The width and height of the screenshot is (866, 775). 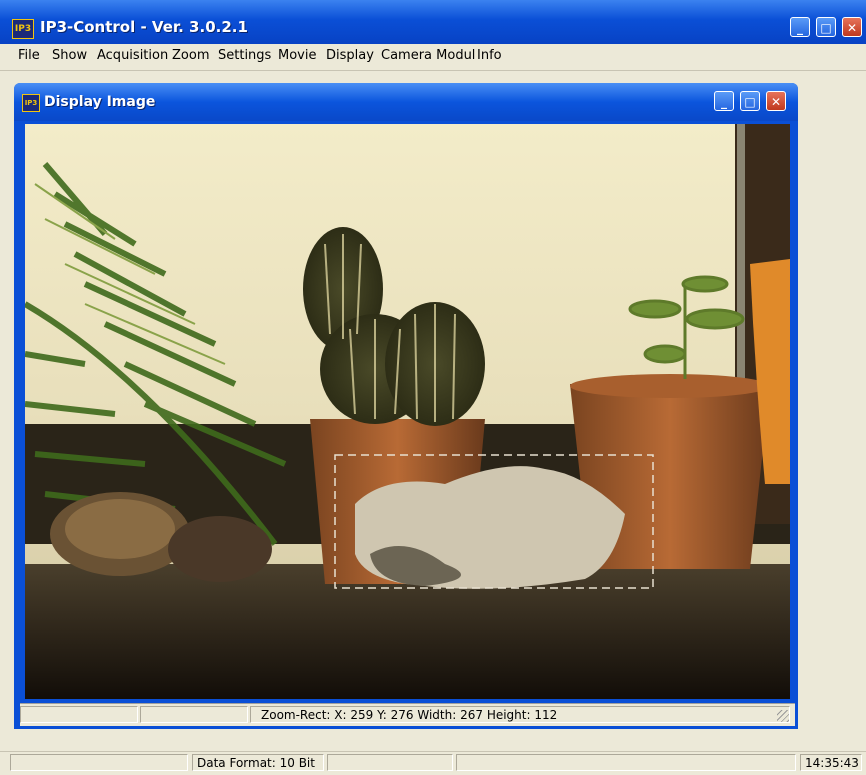 What do you see at coordinates (783, 716) in the screenshot?
I see `resize-grip-icon` at bounding box center [783, 716].